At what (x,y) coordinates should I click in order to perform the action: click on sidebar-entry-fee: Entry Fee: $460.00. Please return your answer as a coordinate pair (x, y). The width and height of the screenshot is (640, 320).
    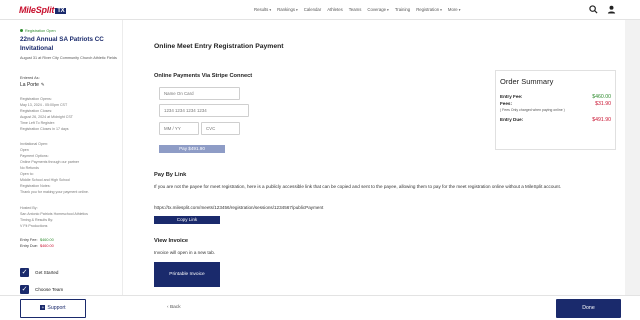
    Looking at the image, I should click on (37, 240).